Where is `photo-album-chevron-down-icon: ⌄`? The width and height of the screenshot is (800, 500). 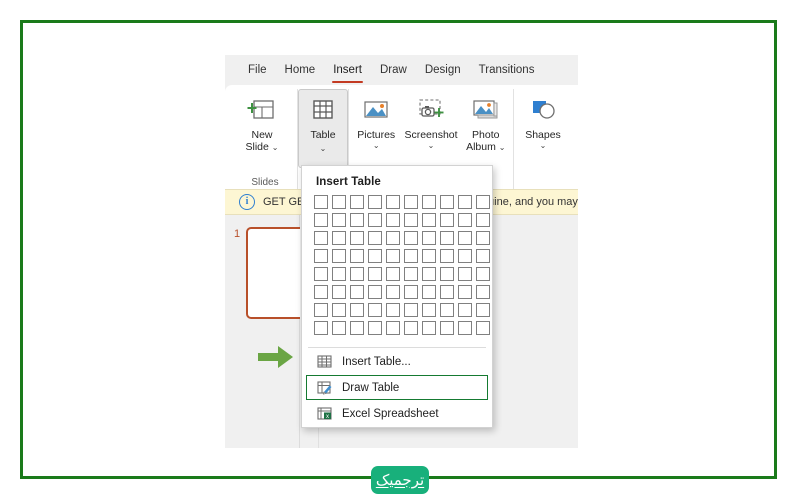 photo-album-chevron-down-icon: ⌄ is located at coordinates (502, 147).